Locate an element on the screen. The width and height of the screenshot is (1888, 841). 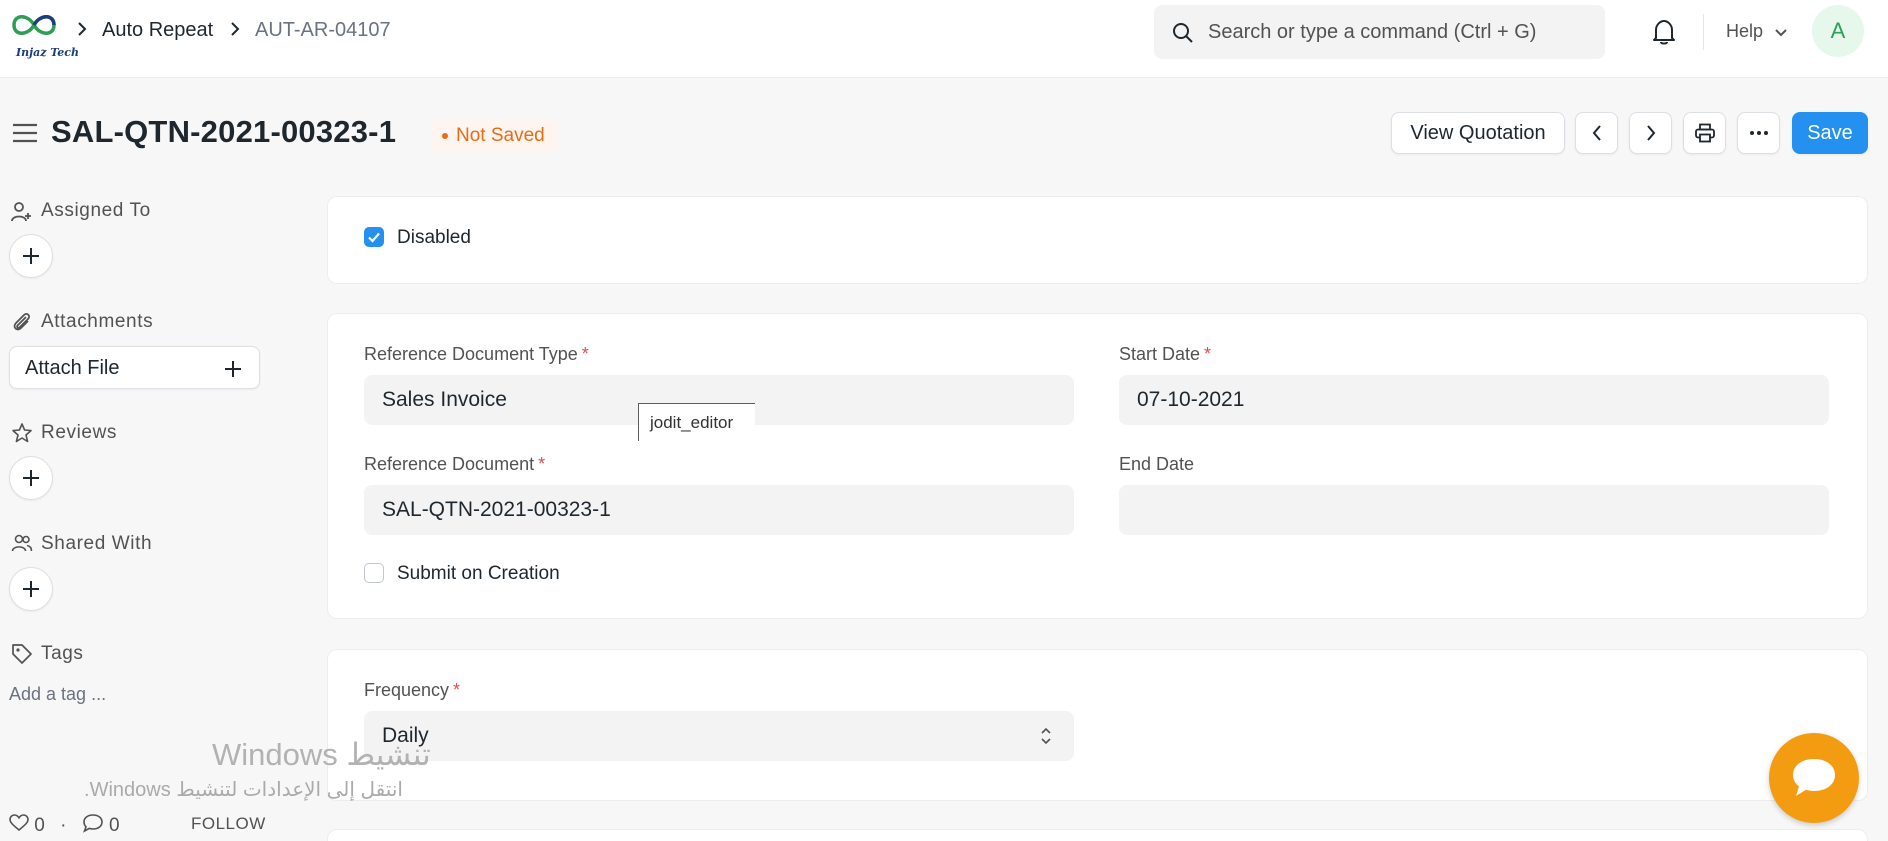
end-date-field is located at coordinates (1474, 510).